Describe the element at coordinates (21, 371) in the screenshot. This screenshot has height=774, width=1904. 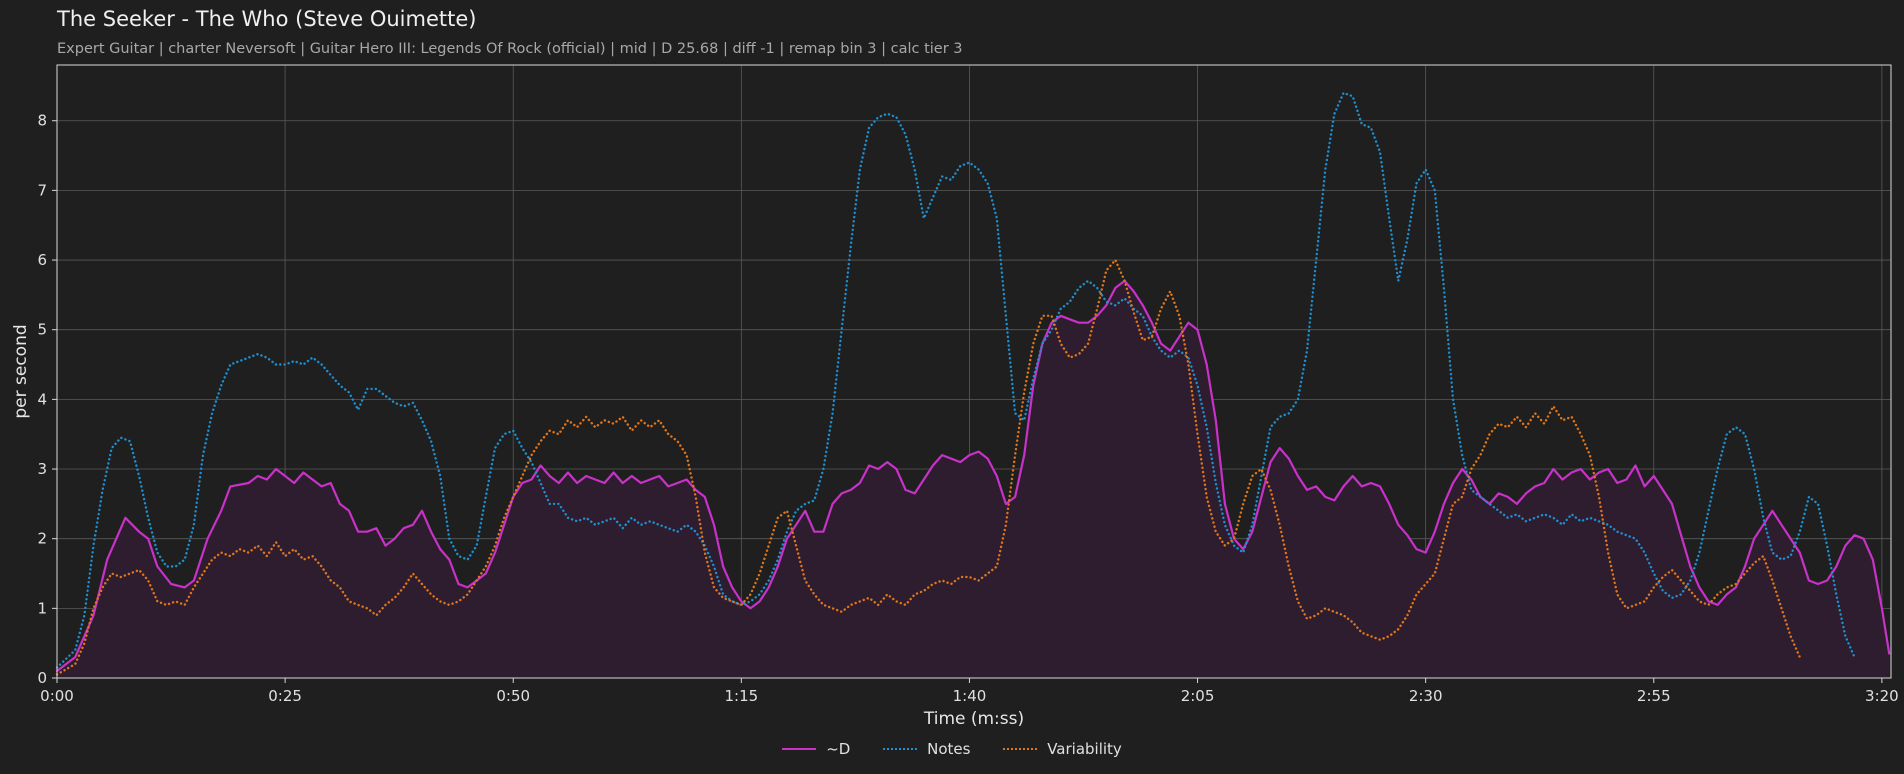
I see `y-axis-label: per second` at that location.